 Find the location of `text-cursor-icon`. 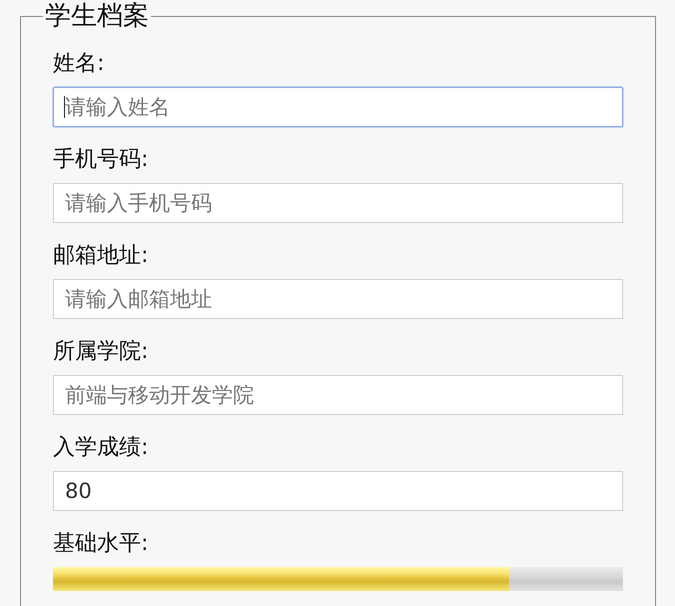

text-cursor-icon is located at coordinates (64, 107).